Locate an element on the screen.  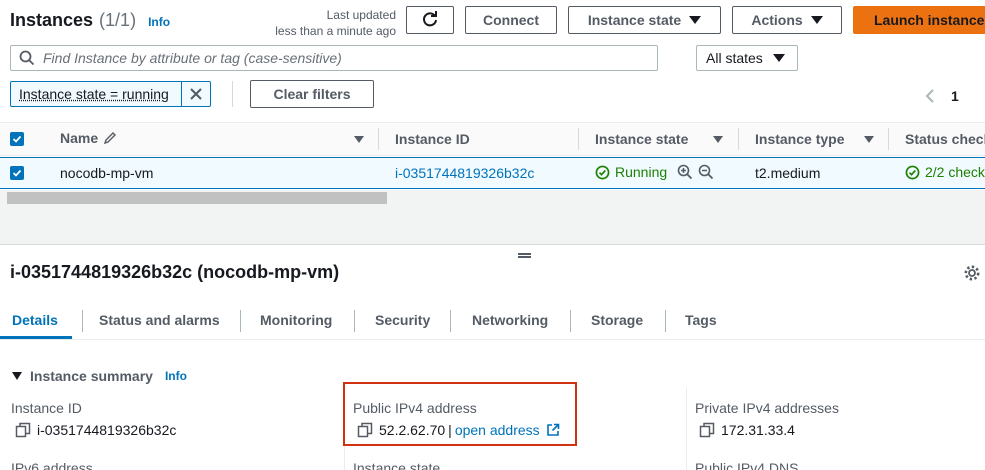
filter-chip-label: Instance state = running is located at coordinates (96, 94).